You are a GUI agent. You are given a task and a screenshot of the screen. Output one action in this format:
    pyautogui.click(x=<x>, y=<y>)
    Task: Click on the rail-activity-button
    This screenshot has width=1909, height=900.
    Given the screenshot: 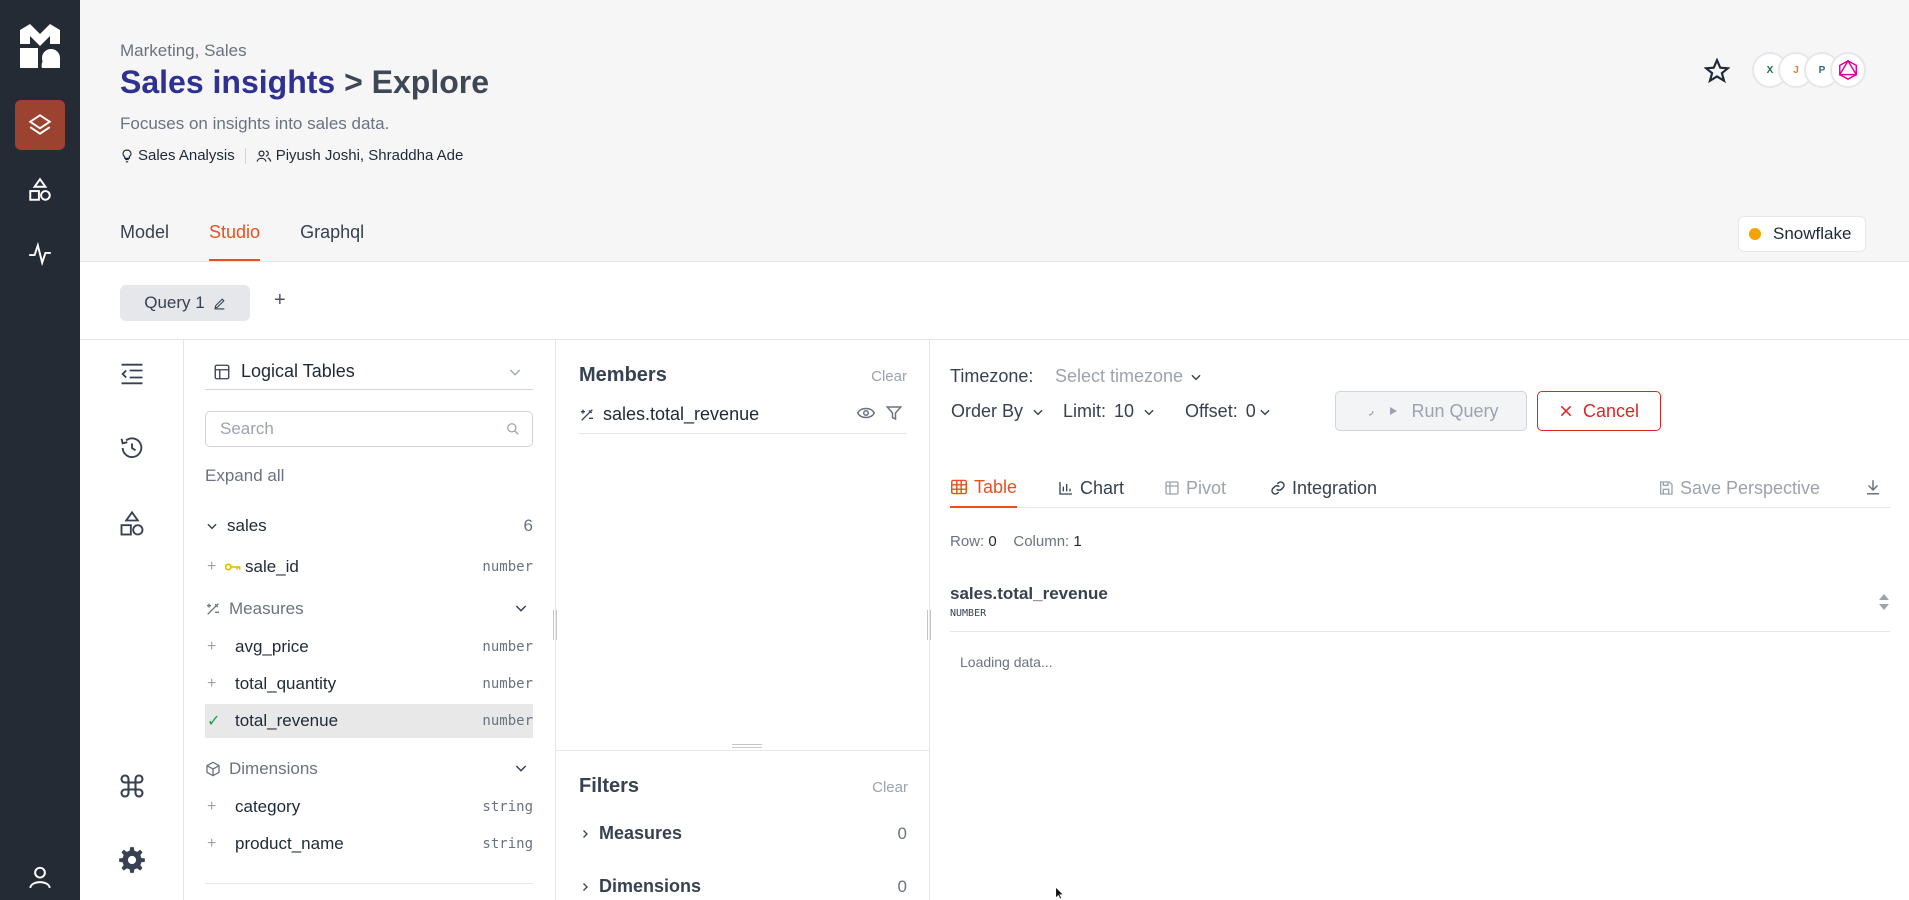 What is the action you would take?
    pyautogui.click(x=40, y=254)
    